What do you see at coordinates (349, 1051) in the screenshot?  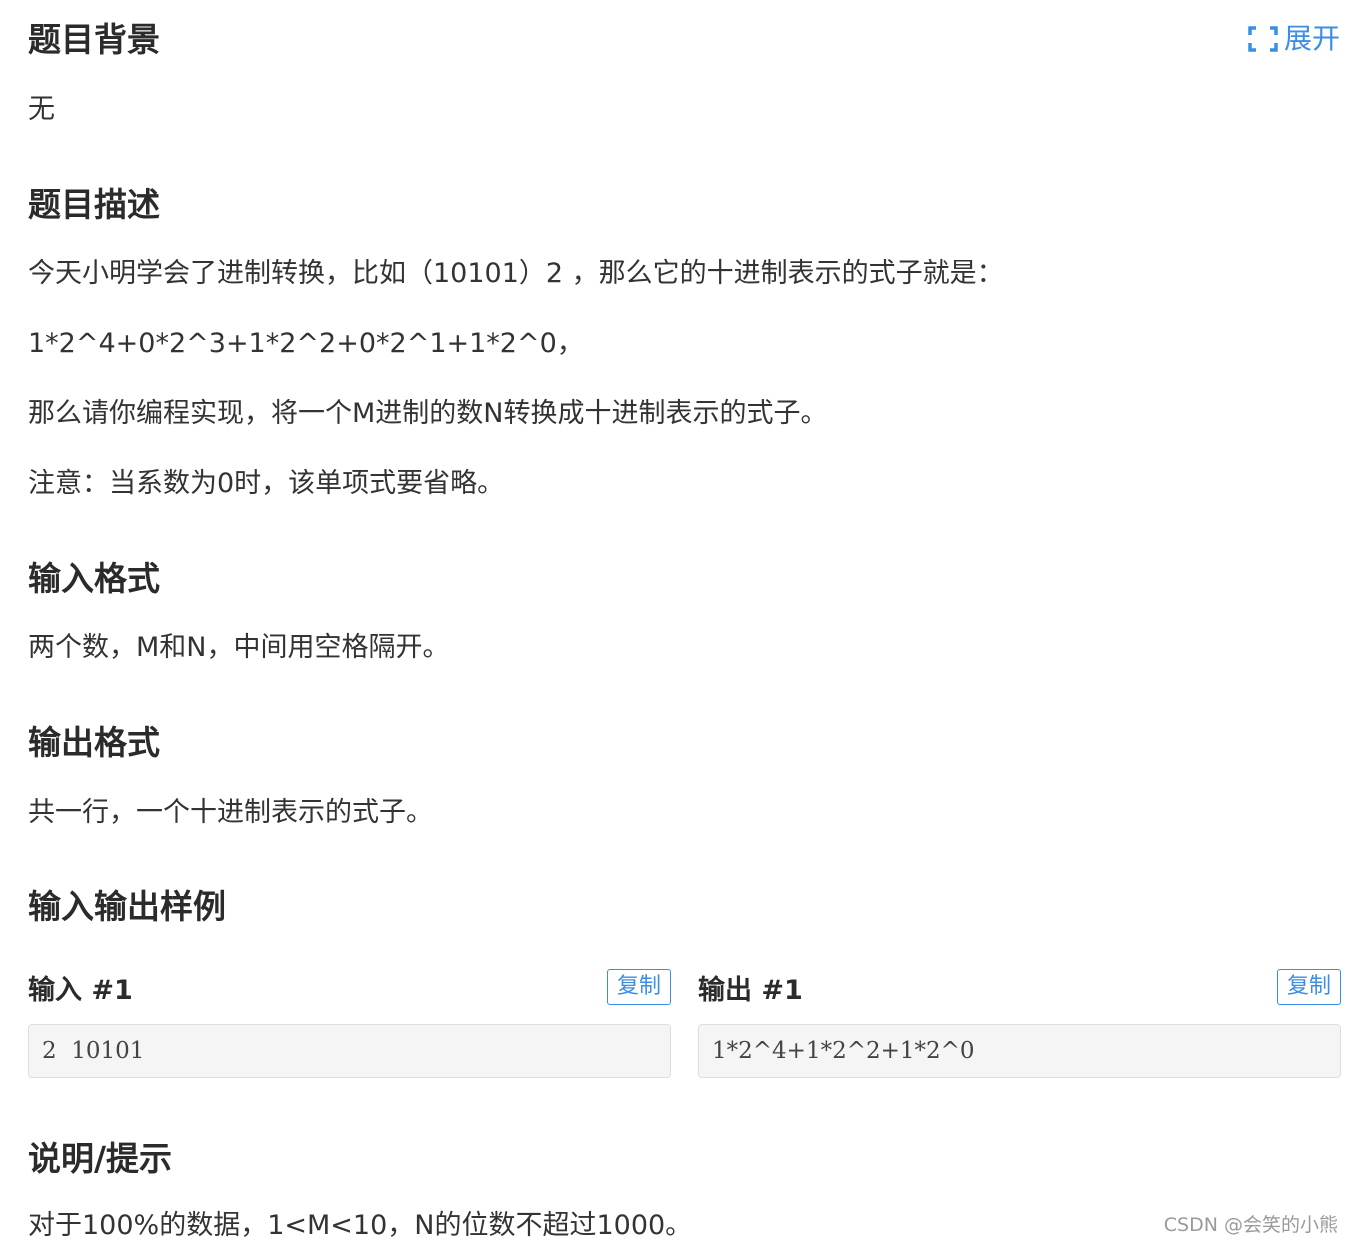 I see `sample-input-box: 2 10101` at bounding box center [349, 1051].